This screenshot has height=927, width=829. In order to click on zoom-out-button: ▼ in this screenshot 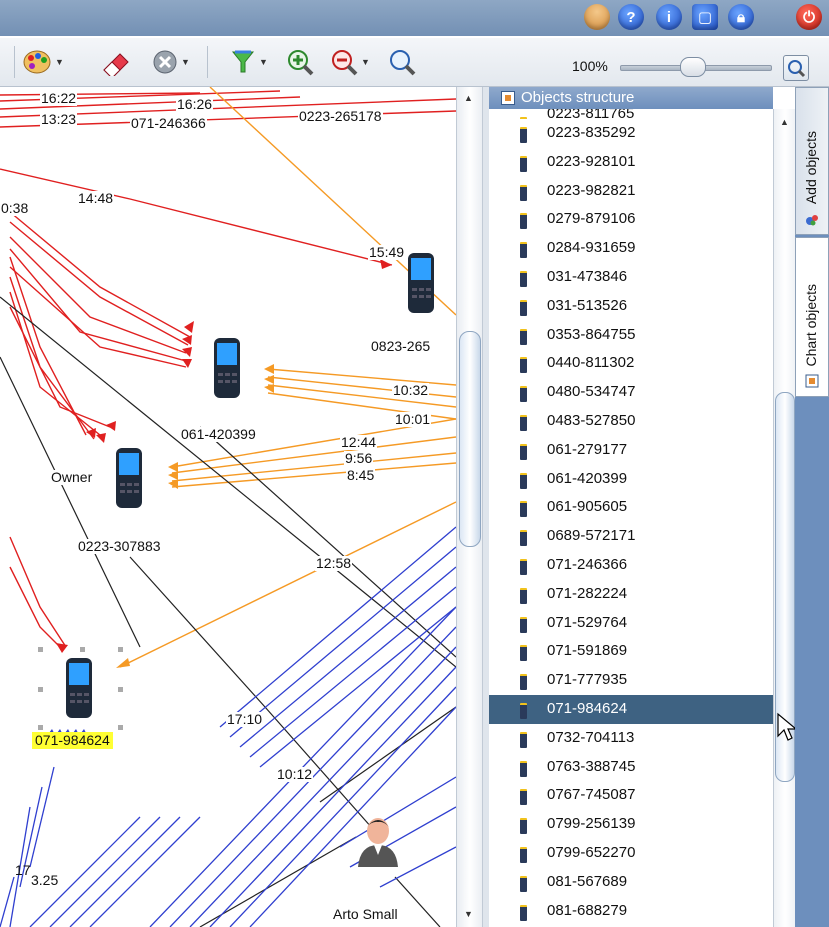, I will do `click(350, 62)`.